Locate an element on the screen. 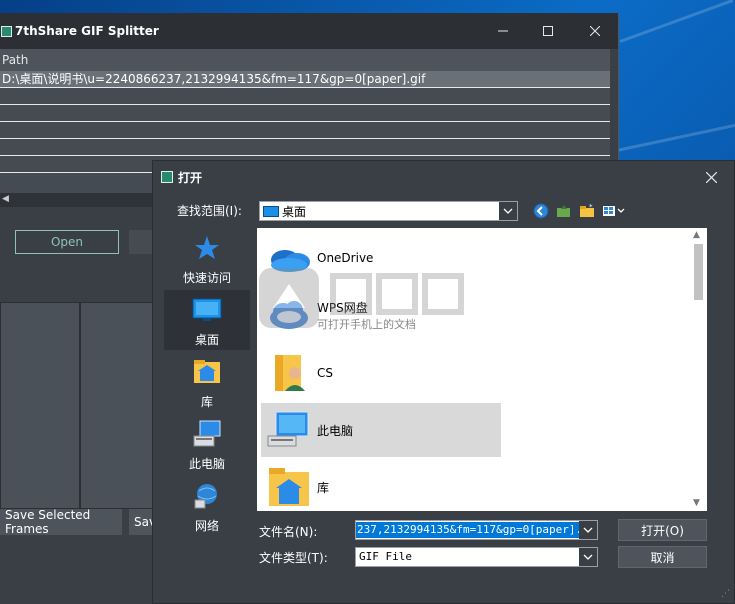 The image size is (735, 604). dialog-cancel-button: 取消 is located at coordinates (662, 557).